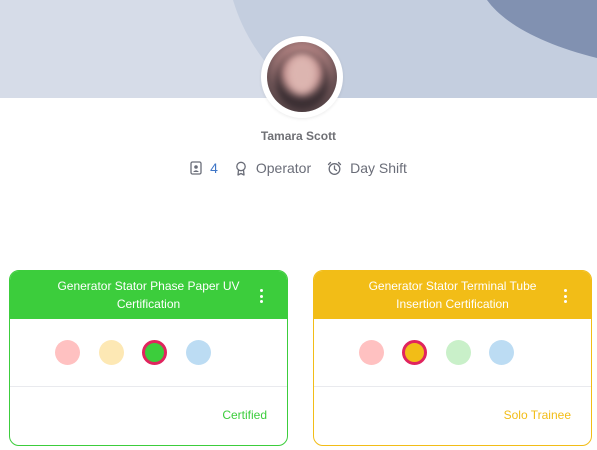 Image resolution: width=597 pixels, height=450 pixels. What do you see at coordinates (414, 352) in the screenshot?
I see `level-dot-2-selected` at bounding box center [414, 352].